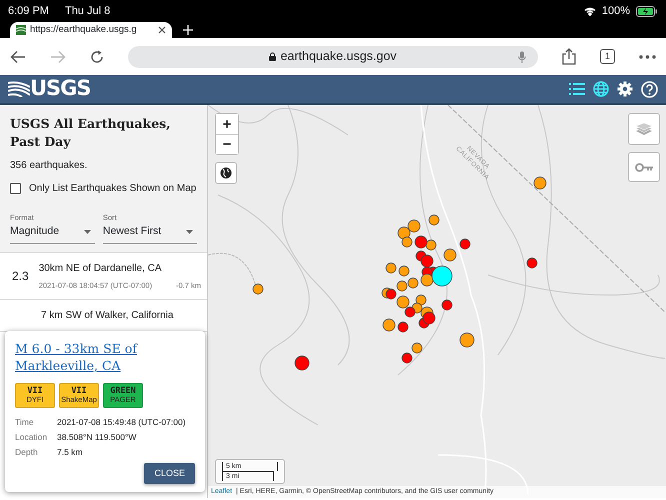 The width and height of the screenshot is (666, 500). What do you see at coordinates (644, 129) in the screenshot?
I see `layers-icon` at bounding box center [644, 129].